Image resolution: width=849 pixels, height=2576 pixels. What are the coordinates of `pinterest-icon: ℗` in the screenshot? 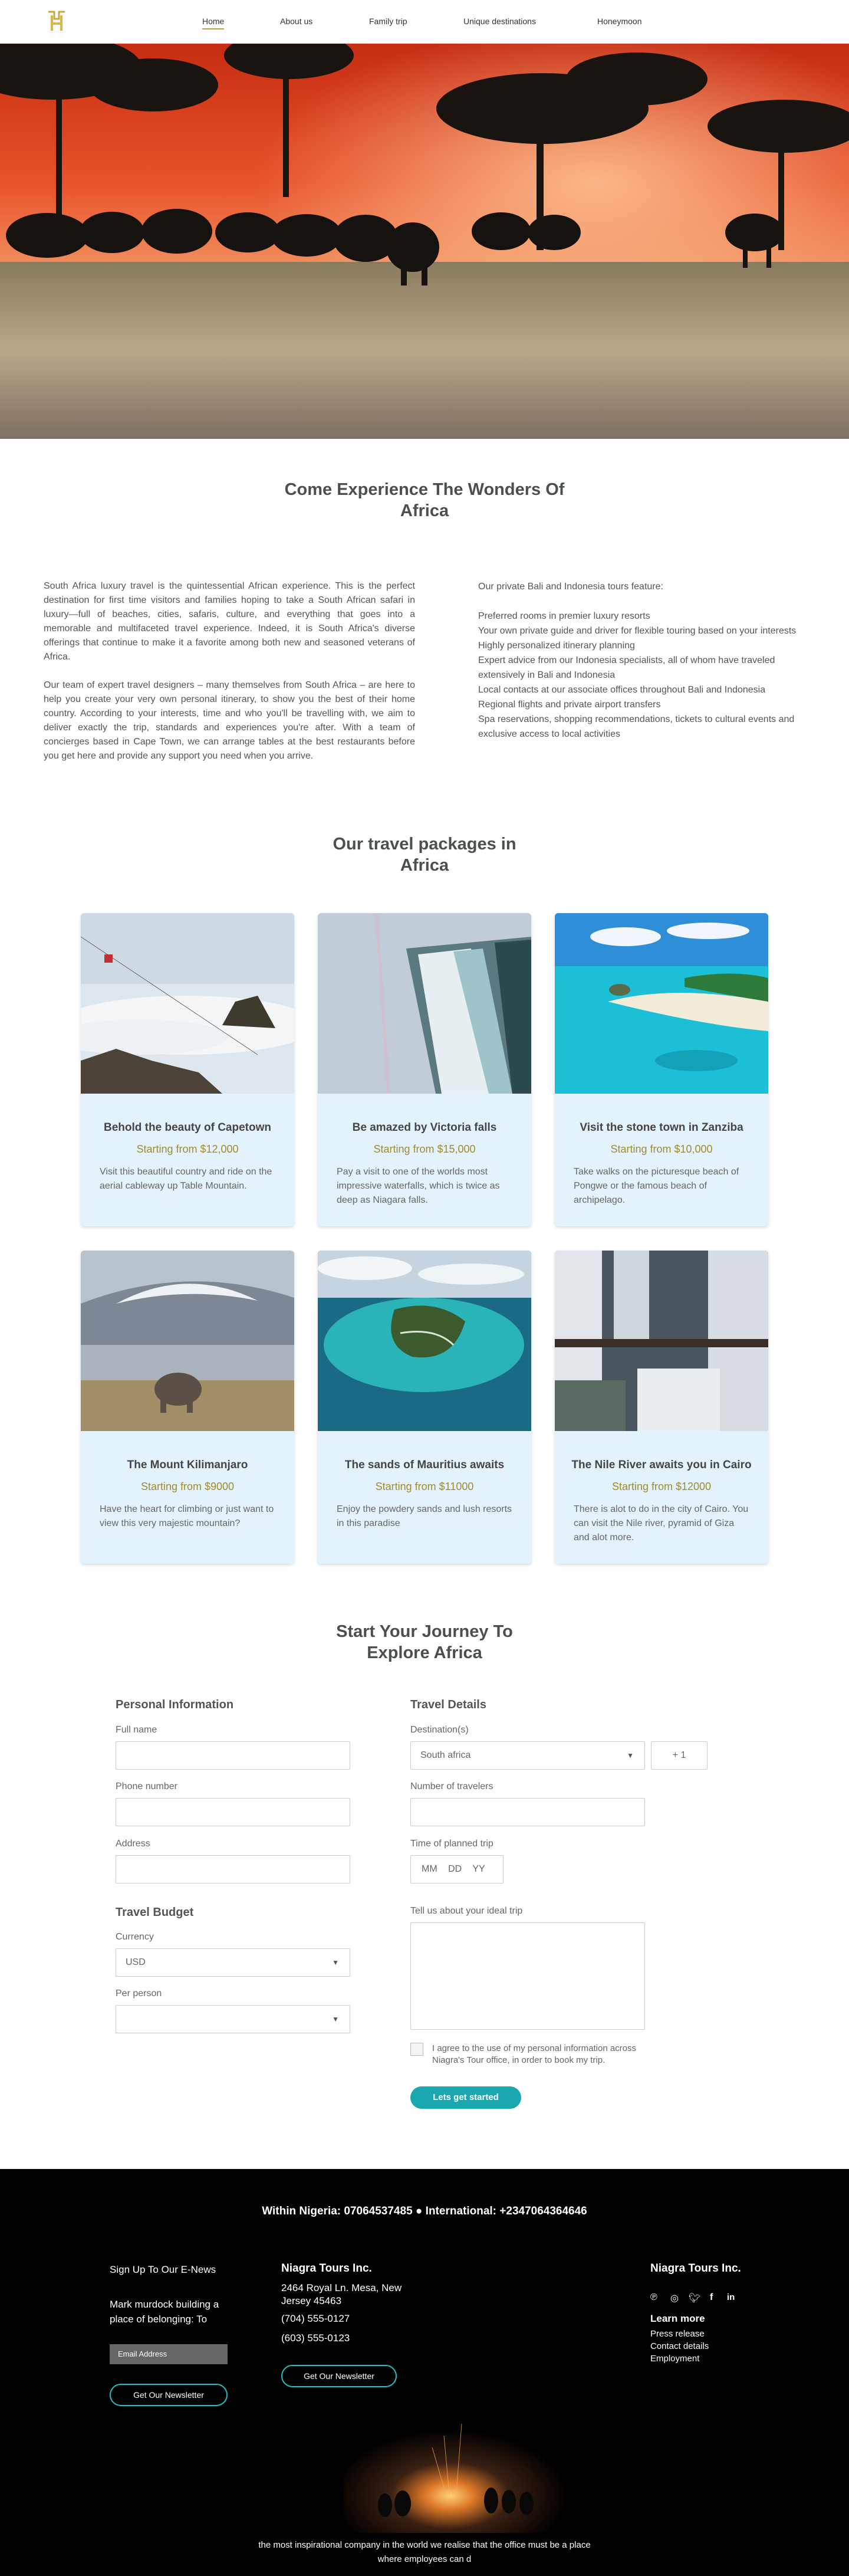 It's located at (653, 2297).